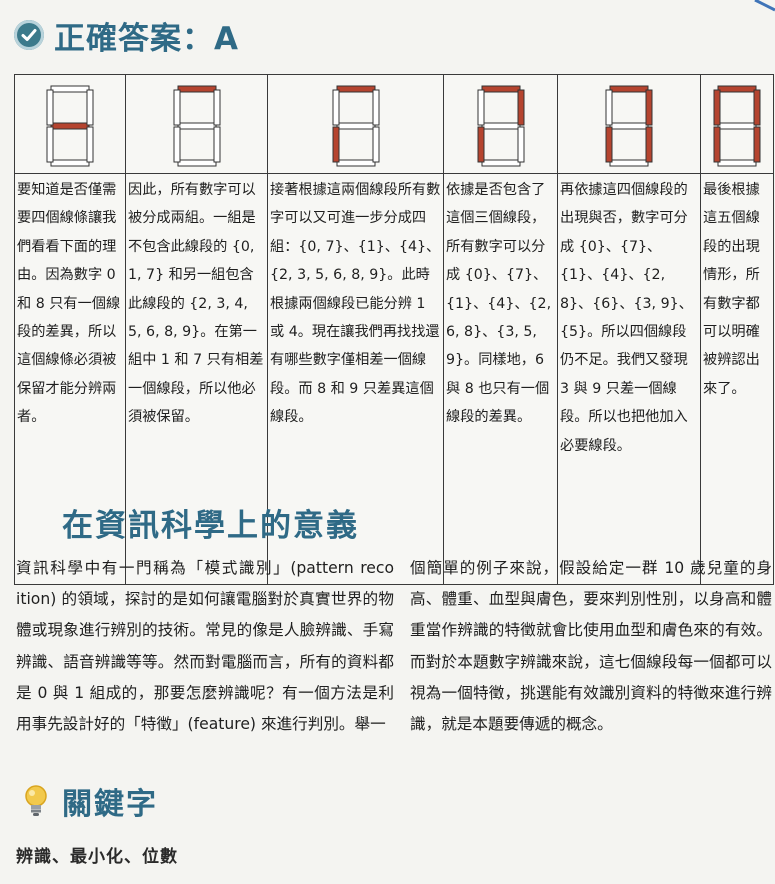 This screenshot has height=884, width=775. I want to click on segment-g-on, so click(70, 126).